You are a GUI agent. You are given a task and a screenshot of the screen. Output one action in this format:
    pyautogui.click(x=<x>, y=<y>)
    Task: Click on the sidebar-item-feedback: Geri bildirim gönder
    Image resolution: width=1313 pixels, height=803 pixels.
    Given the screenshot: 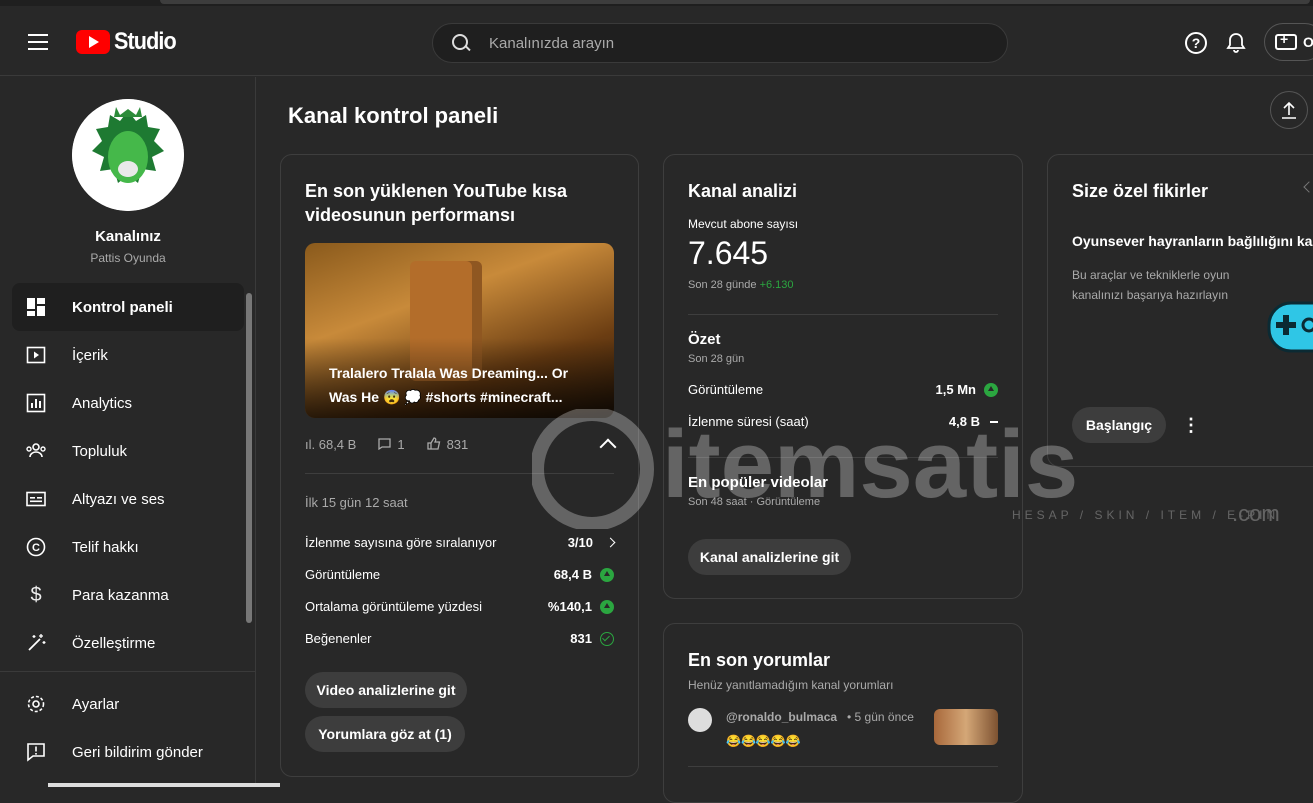 What is the action you would take?
    pyautogui.click(x=128, y=752)
    